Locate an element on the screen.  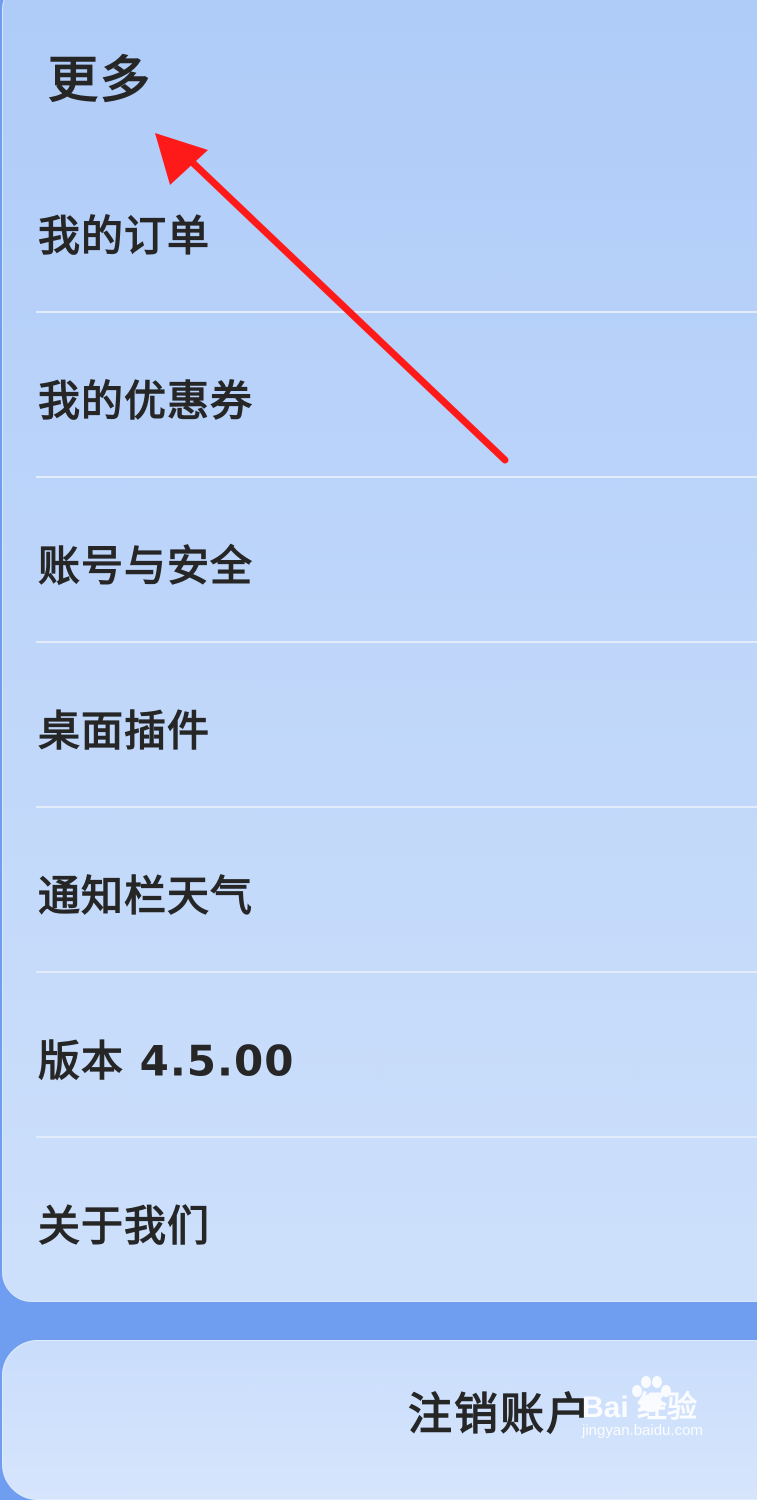
menu-item-notification-weather: 通知栏天气 is located at coordinates (378, 892).